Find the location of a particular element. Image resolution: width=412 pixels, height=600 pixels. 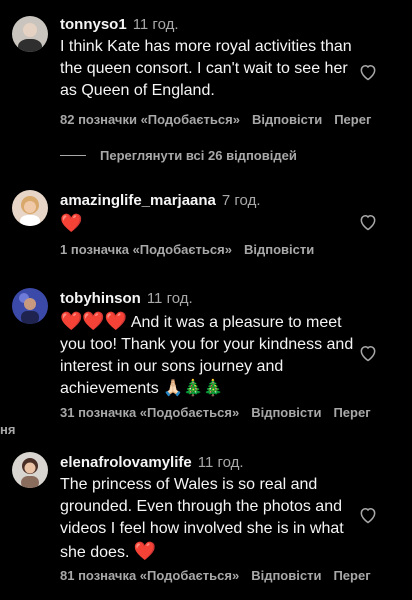

cut-off-text: ня is located at coordinates (8, 429).